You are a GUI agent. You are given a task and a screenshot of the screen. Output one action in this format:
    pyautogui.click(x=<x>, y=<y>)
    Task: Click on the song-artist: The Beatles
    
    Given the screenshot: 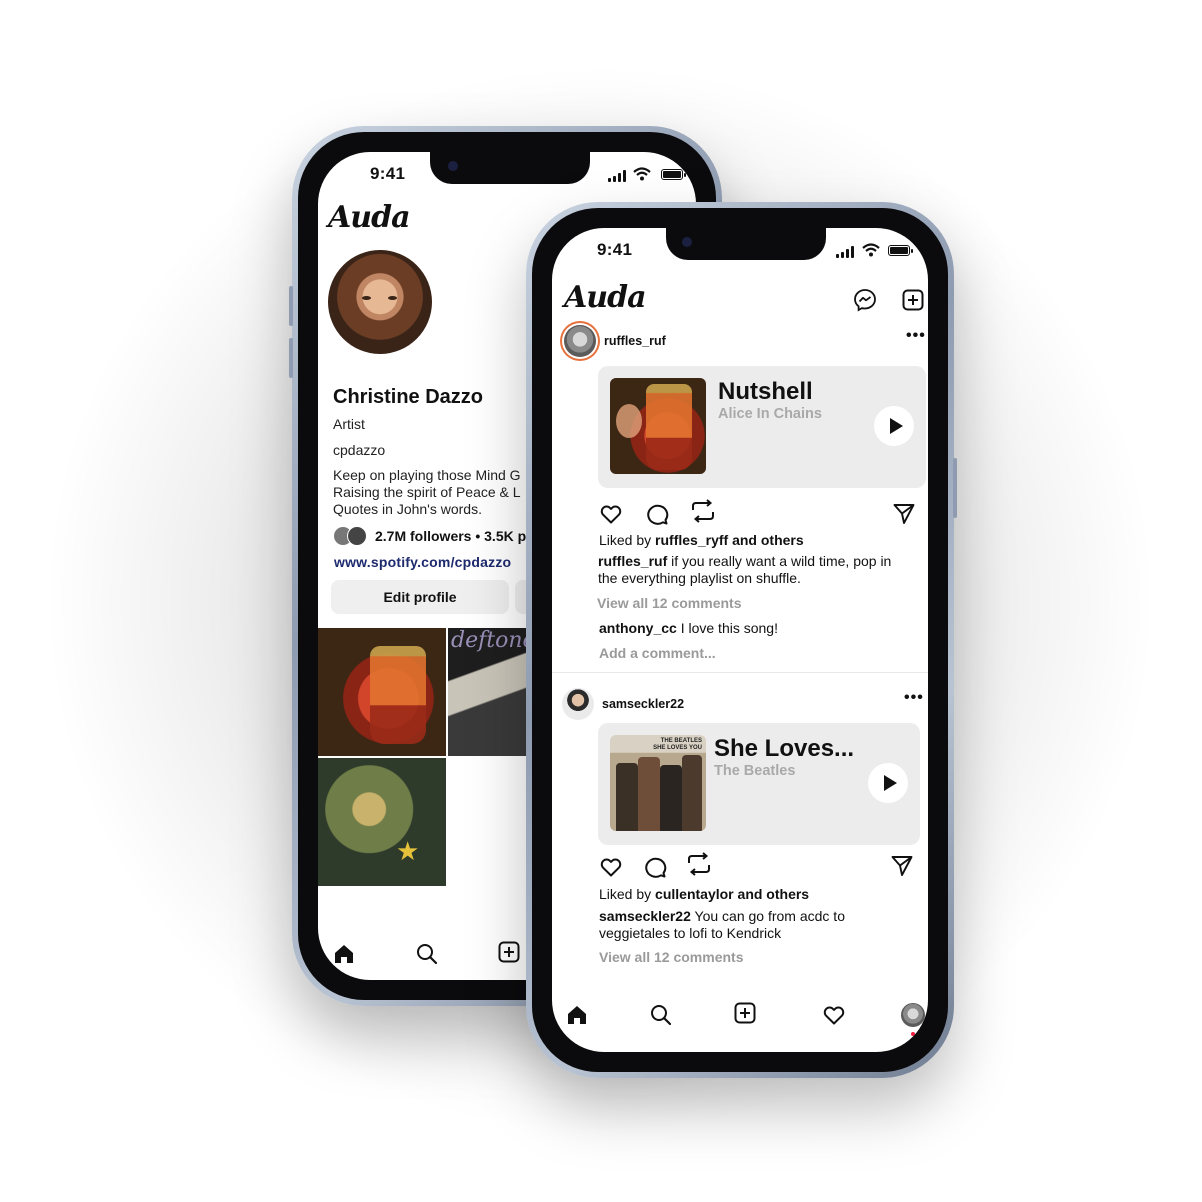 What is the action you would take?
    pyautogui.click(x=755, y=771)
    